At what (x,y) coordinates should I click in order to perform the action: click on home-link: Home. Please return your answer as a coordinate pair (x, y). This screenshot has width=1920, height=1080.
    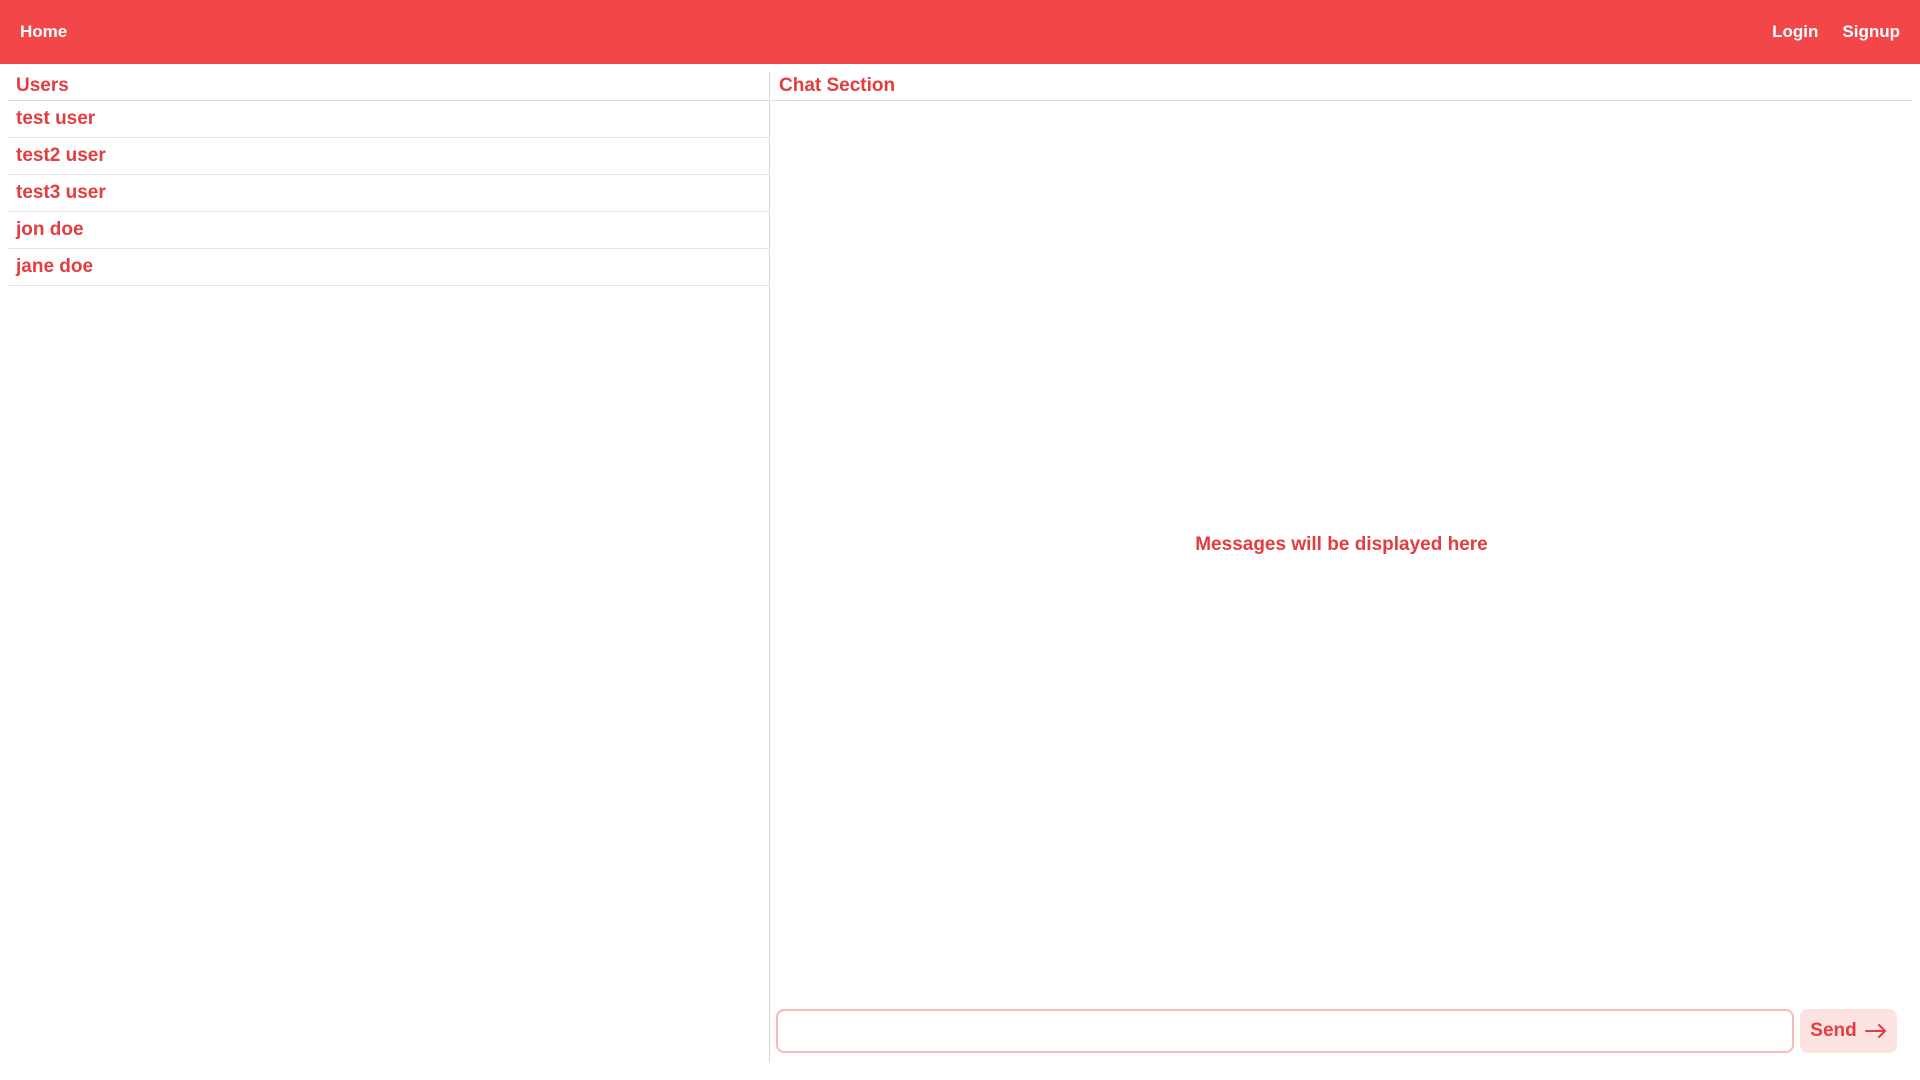
    Looking at the image, I should click on (43, 32).